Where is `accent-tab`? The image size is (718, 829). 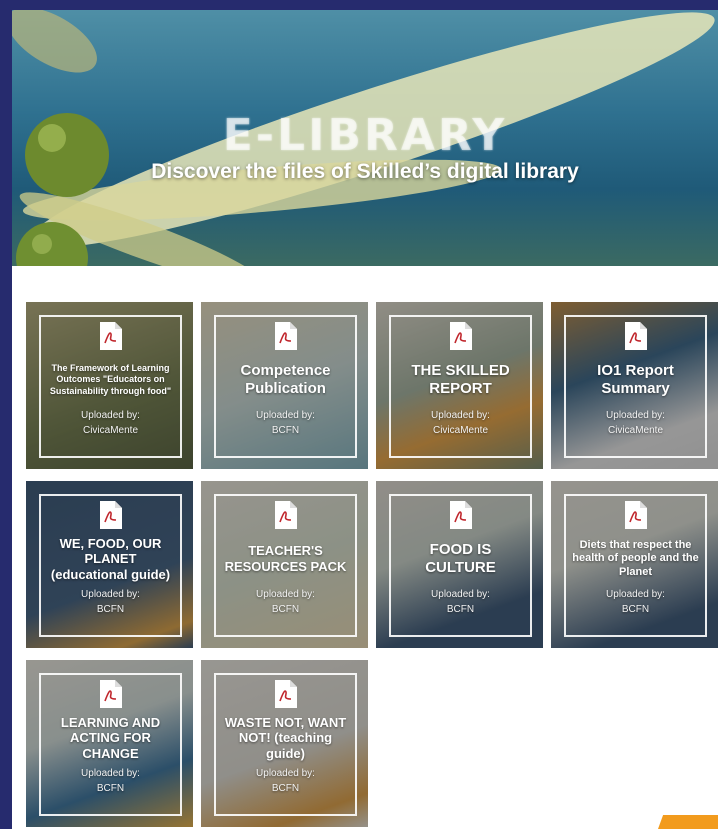
accent-tab is located at coordinates (688, 822).